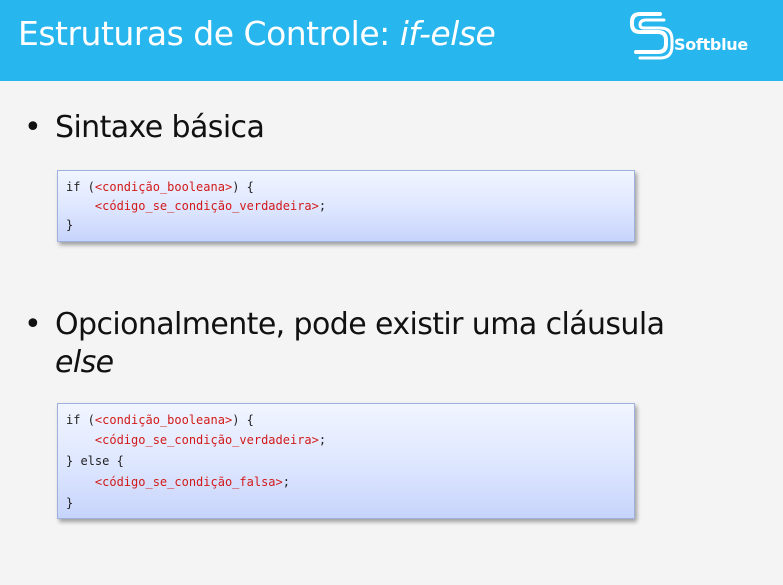  I want to click on slide-title-prefix: Estruturas de Controle:, so click(209, 33).